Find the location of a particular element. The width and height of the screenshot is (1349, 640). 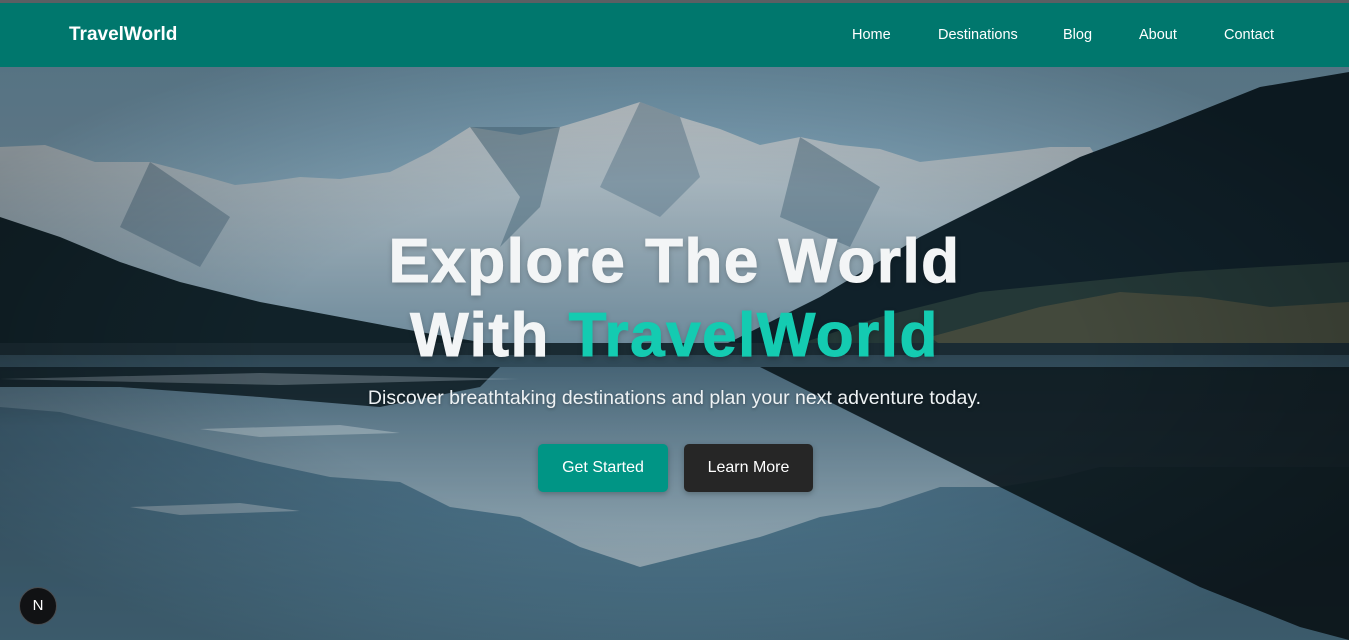

hero-headline-line1: Explore The World is located at coordinates (674, 262).